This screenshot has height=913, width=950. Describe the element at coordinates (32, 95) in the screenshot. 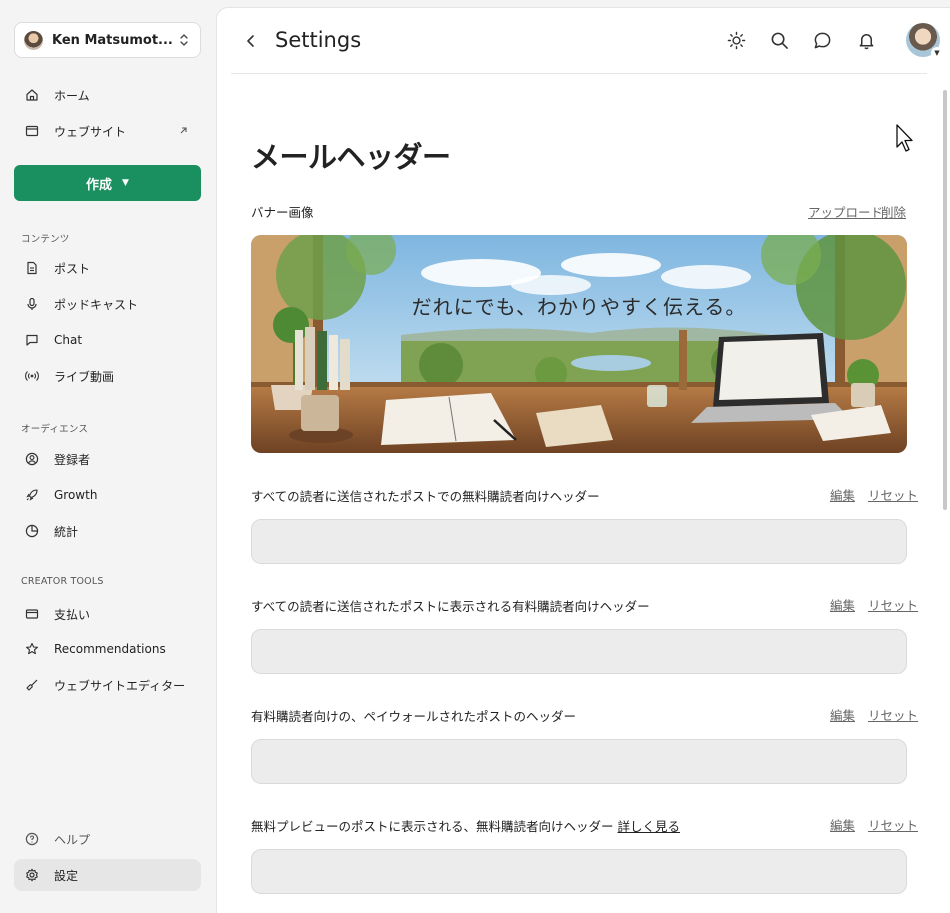

I see `home-icon` at that location.